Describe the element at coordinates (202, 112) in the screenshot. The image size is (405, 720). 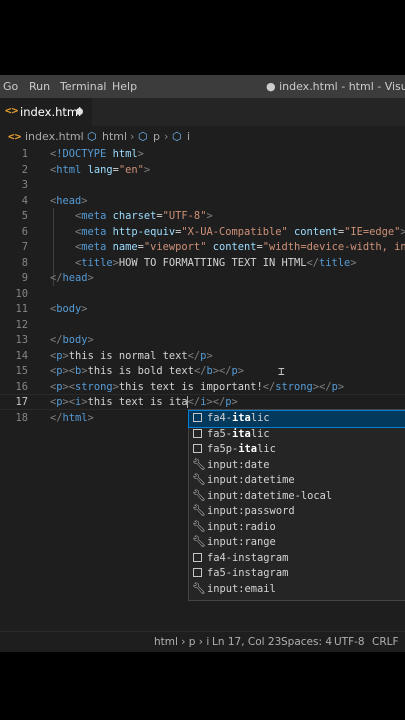
I see `tab-bar: <> index.html` at that location.